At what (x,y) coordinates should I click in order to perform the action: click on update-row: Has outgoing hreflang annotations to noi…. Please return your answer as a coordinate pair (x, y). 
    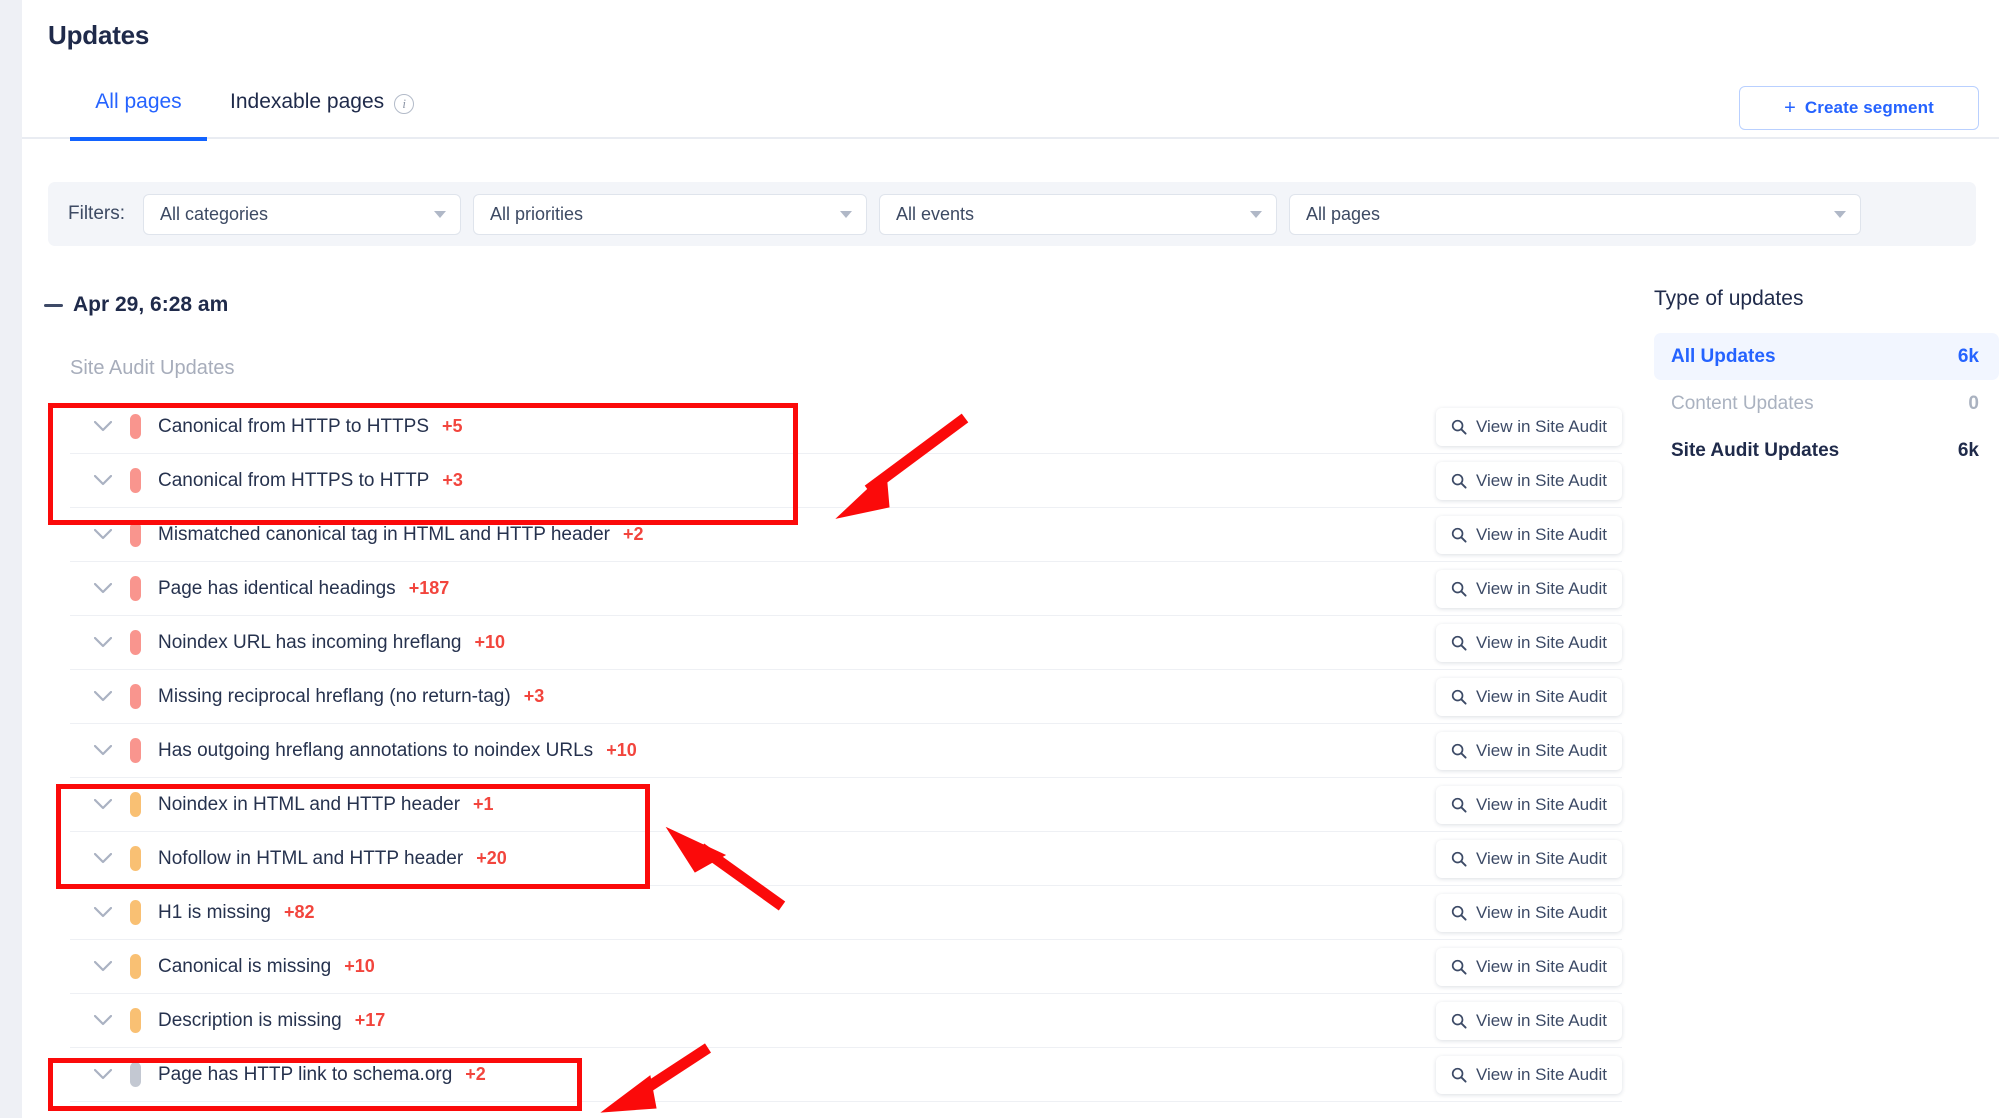
    Looking at the image, I should click on (846, 751).